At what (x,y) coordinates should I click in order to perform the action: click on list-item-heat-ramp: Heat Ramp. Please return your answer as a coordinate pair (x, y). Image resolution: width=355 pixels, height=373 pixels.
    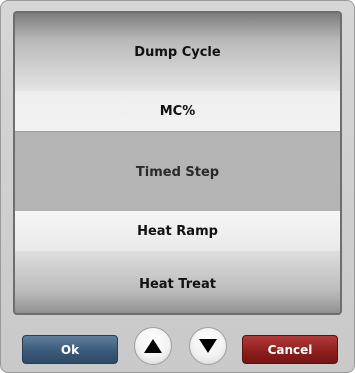
    Looking at the image, I should click on (177, 231).